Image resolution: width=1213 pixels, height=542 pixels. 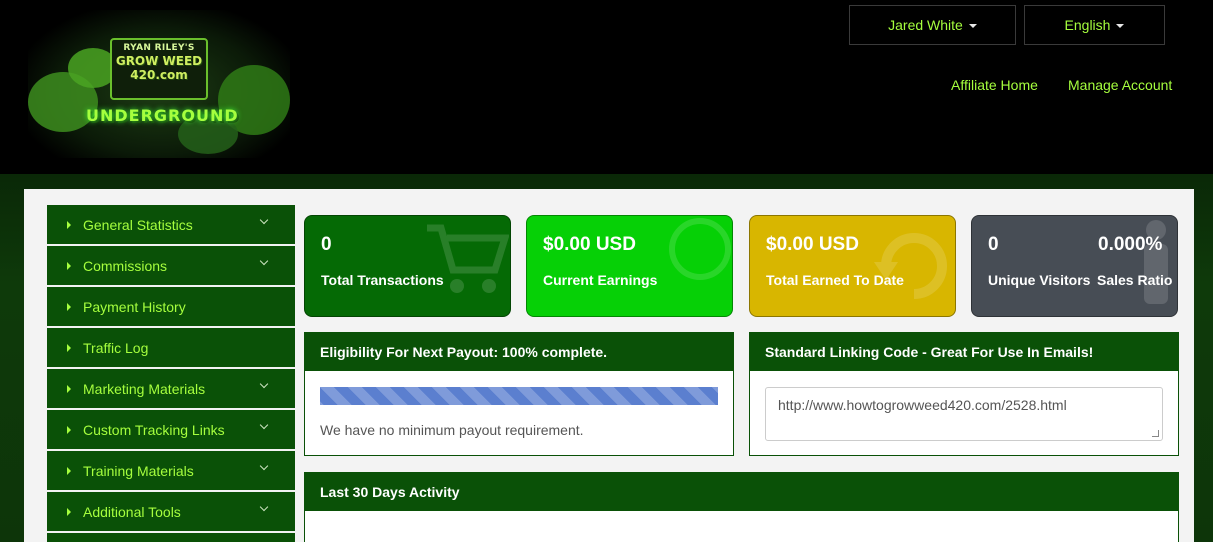 I want to click on stat-value-sales-ratio: 0.000%, so click(x=1130, y=244).